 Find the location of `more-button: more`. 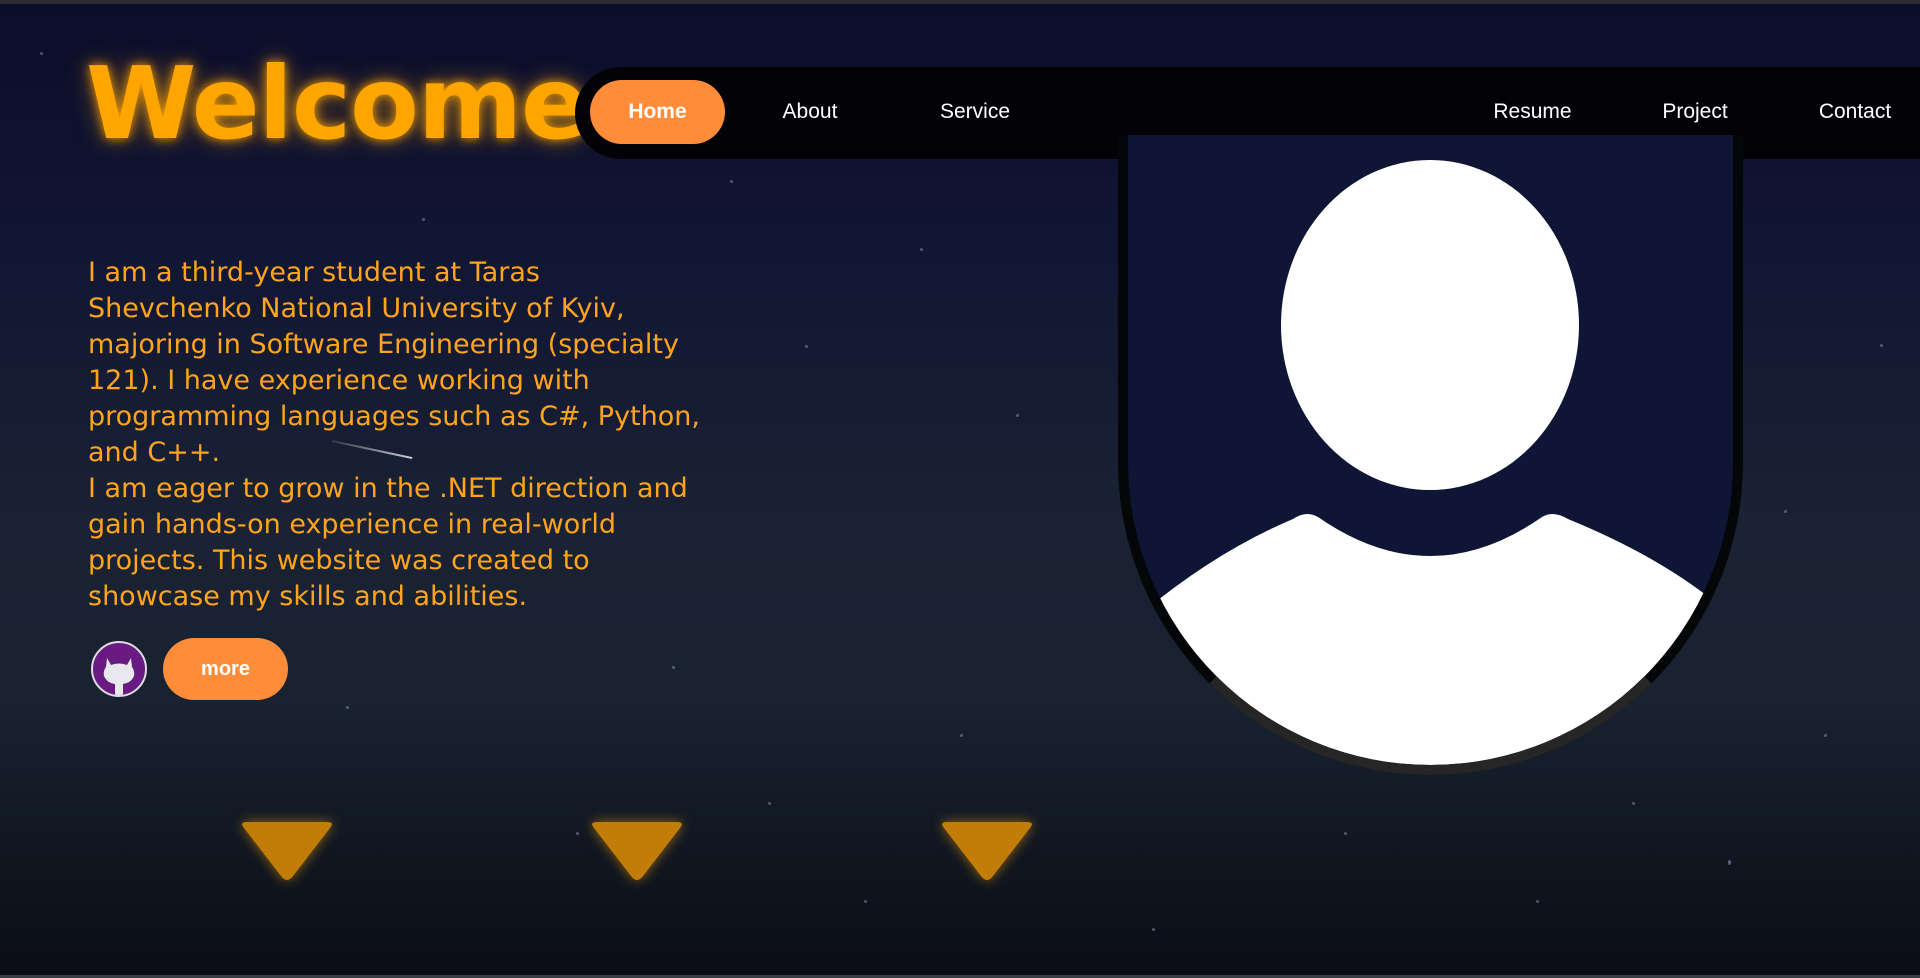

more-button: more is located at coordinates (225, 669).